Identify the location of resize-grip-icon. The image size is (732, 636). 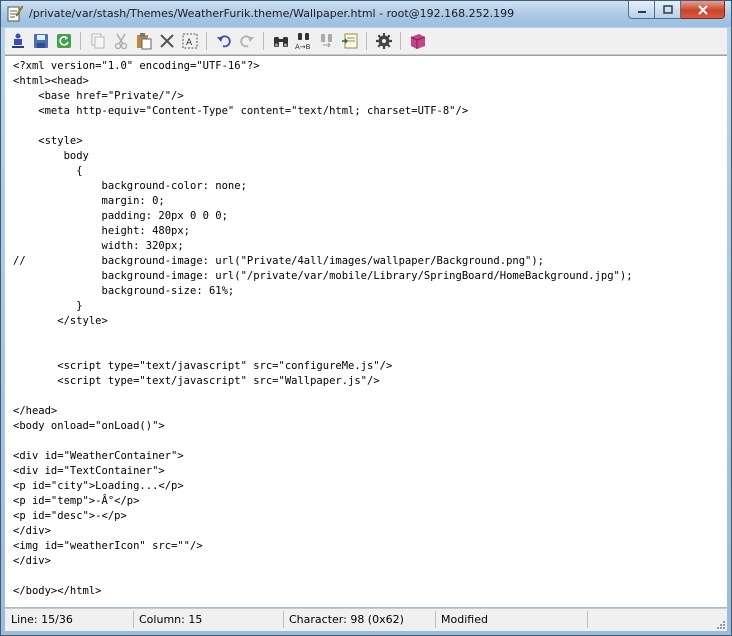
(721, 625).